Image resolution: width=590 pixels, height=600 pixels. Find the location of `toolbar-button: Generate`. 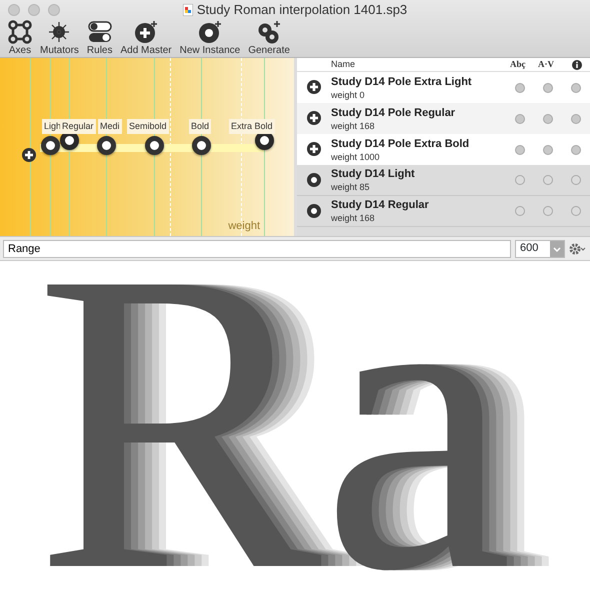

toolbar-button: Generate is located at coordinates (269, 38).